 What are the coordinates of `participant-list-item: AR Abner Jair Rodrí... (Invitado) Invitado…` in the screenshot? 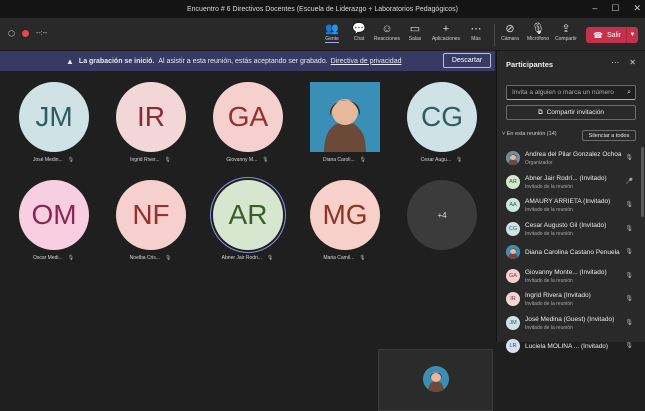 It's located at (569, 183).